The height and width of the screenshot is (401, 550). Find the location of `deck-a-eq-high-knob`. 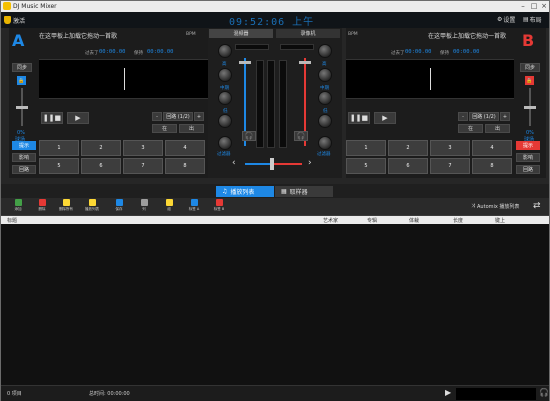

deck-a-eq-high-knob is located at coordinates (225, 75).